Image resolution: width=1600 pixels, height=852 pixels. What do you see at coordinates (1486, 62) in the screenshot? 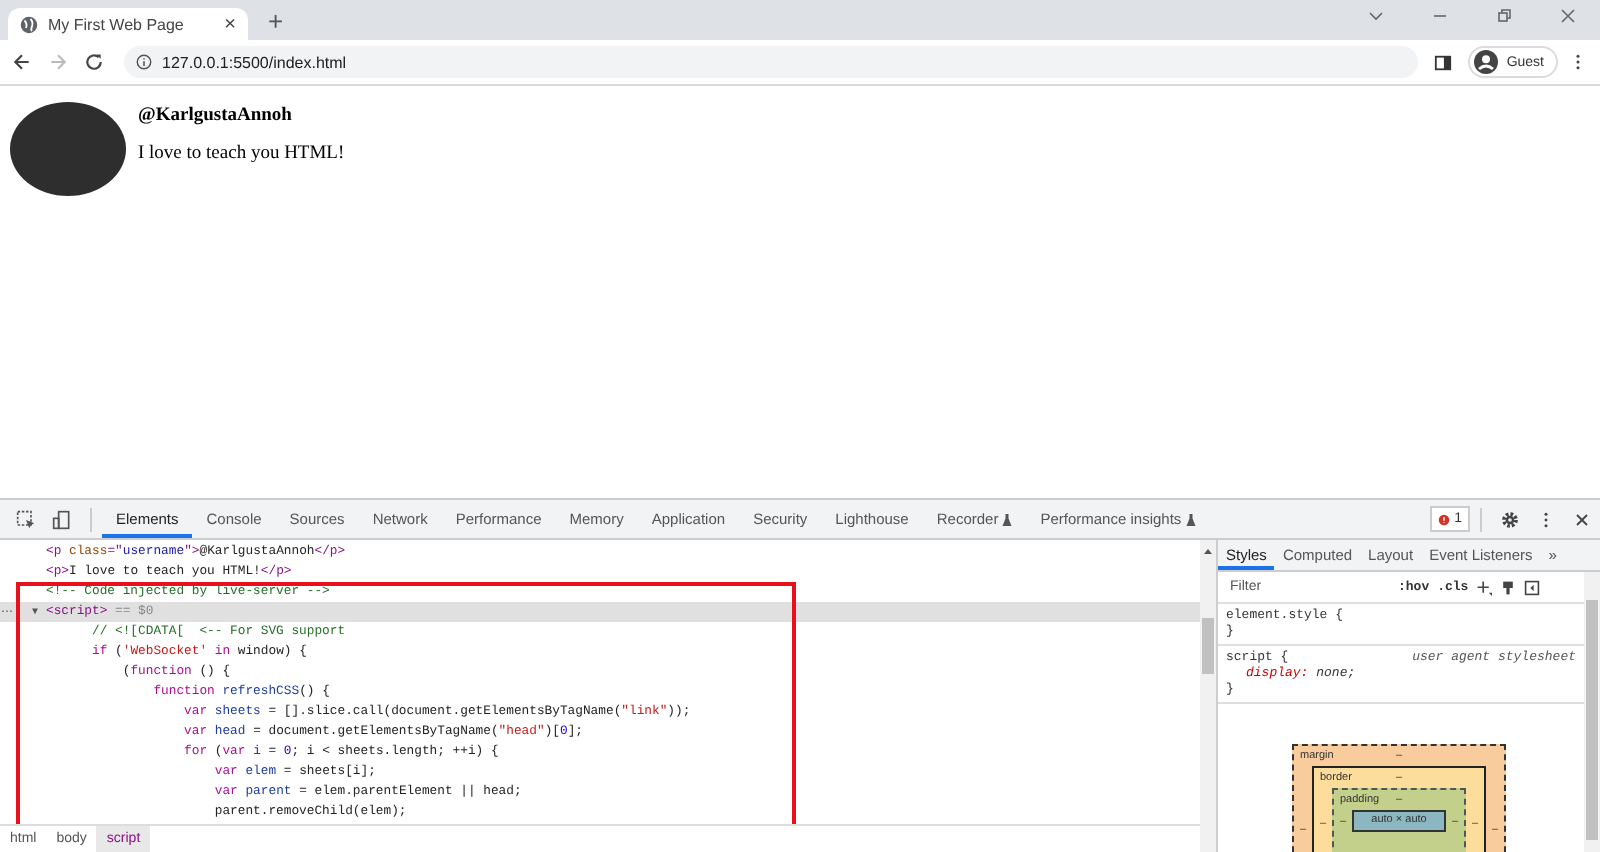
I see `person-icon` at bounding box center [1486, 62].